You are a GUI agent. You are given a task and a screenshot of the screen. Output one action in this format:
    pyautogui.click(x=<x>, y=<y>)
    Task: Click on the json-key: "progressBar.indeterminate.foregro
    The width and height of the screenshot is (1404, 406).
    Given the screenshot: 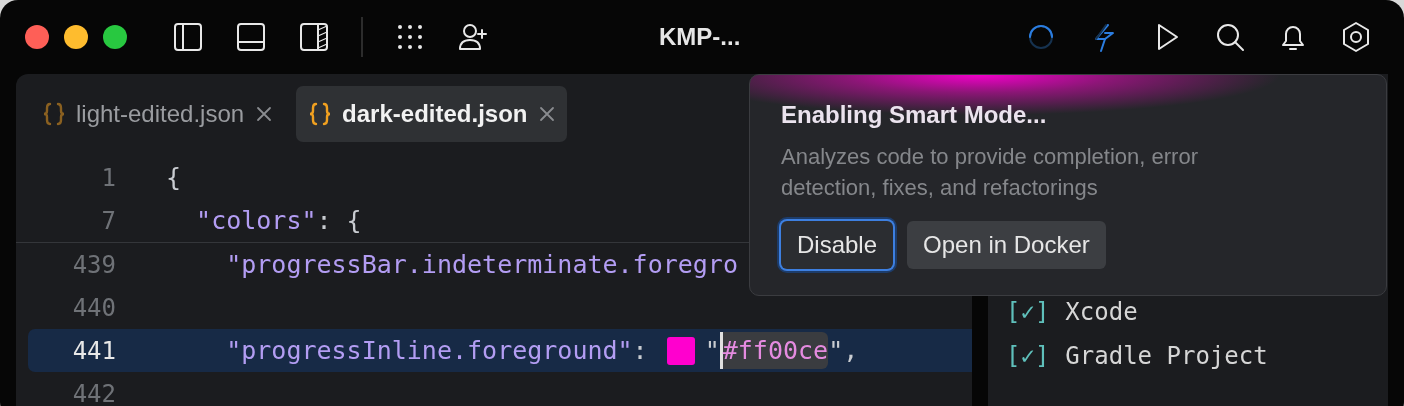 What is the action you would take?
    pyautogui.click(x=452, y=264)
    